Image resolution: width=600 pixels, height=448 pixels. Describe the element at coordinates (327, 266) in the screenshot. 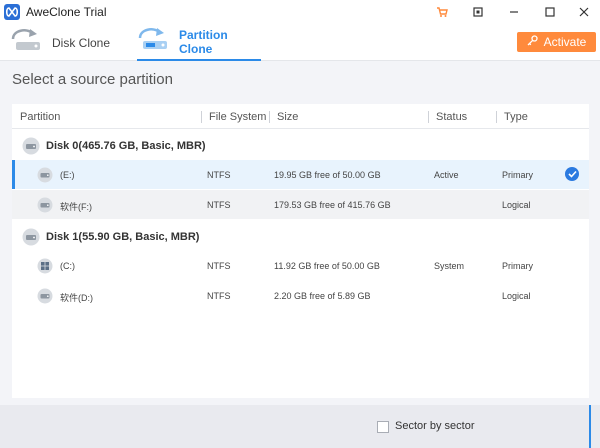

I see `partition-size: 11.92 GB free of 50.00 GB` at that location.